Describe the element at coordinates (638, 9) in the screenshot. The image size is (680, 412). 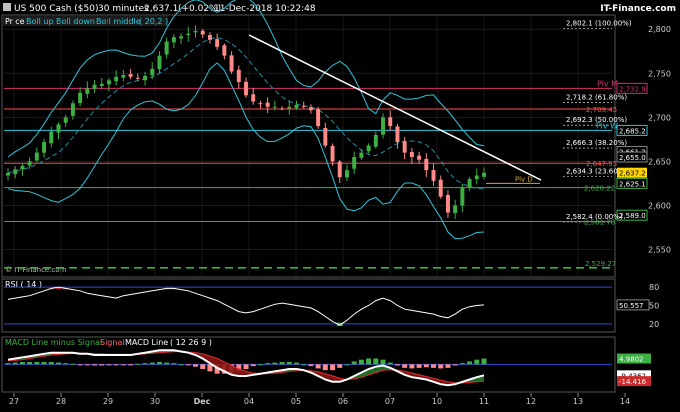
I see `brand-label: IT-Finance.com` at that location.